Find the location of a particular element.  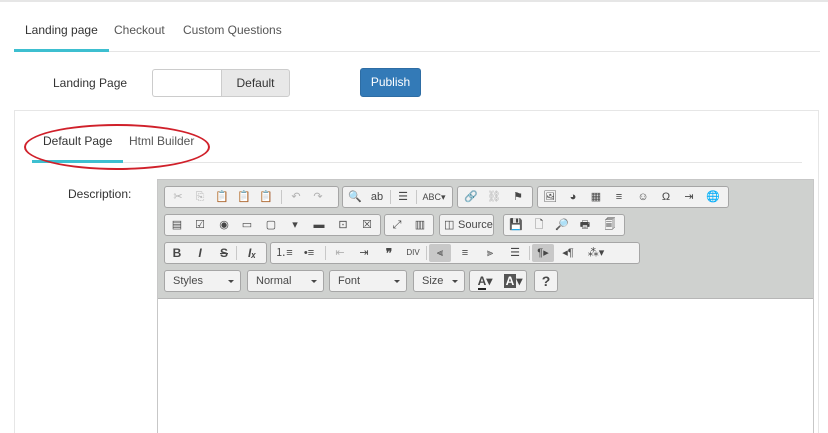

format-combo-label: Normal is located at coordinates (274, 281).